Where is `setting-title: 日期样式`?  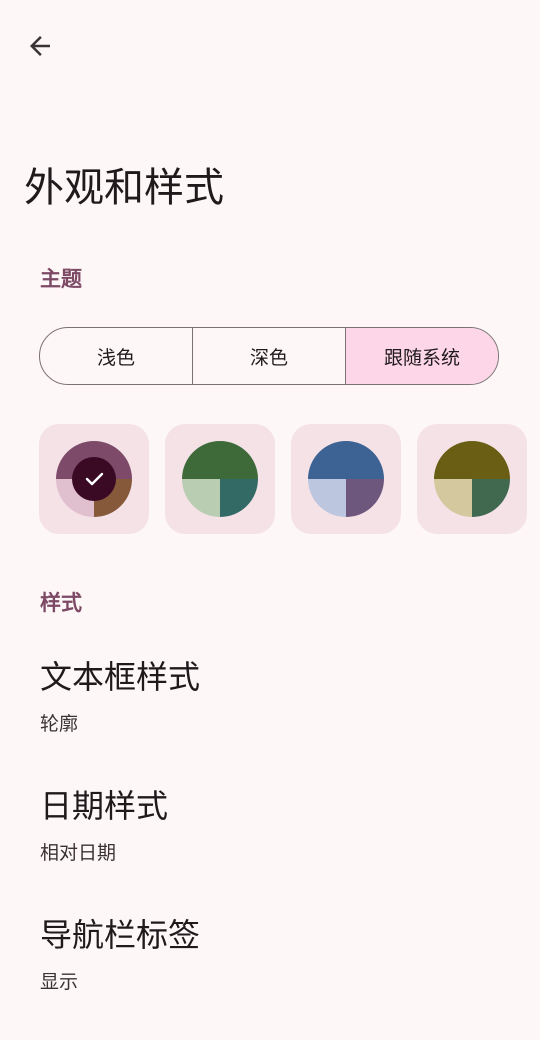 setting-title: 日期样式 is located at coordinates (104, 806).